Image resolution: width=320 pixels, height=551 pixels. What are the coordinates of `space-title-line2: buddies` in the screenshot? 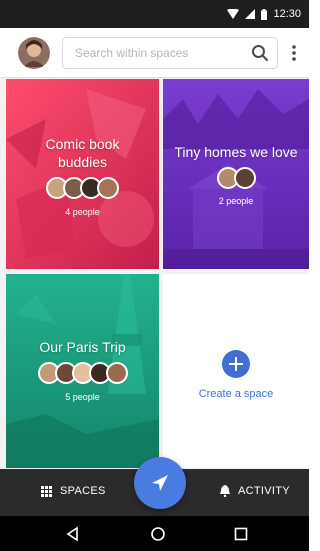 It's located at (82, 162).